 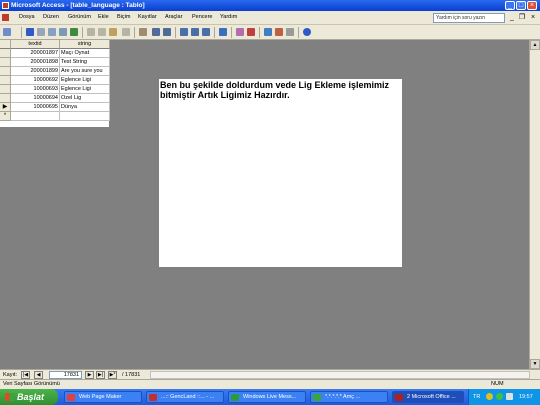 What do you see at coordinates (126, 32) in the screenshot?
I see `undo-icon` at bounding box center [126, 32].